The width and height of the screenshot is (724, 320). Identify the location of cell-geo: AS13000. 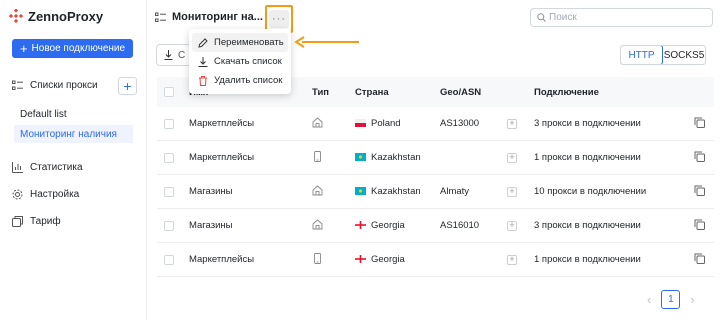
(460, 123).